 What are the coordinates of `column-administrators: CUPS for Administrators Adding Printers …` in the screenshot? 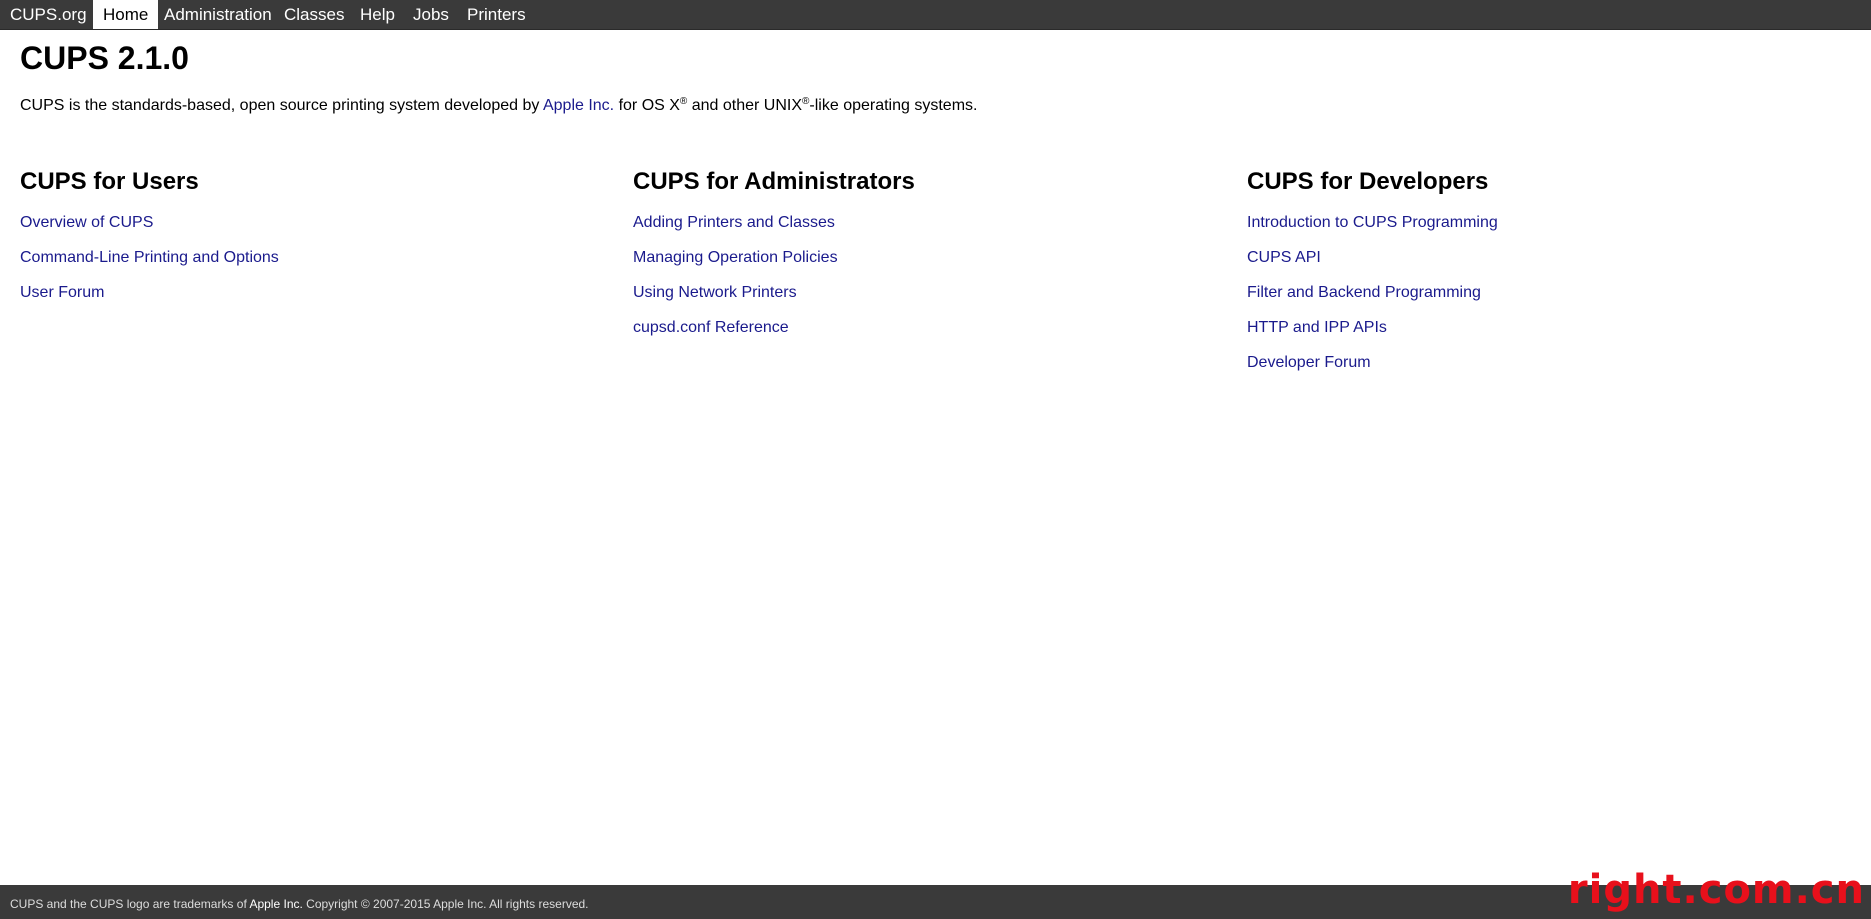 It's located at (774, 250).